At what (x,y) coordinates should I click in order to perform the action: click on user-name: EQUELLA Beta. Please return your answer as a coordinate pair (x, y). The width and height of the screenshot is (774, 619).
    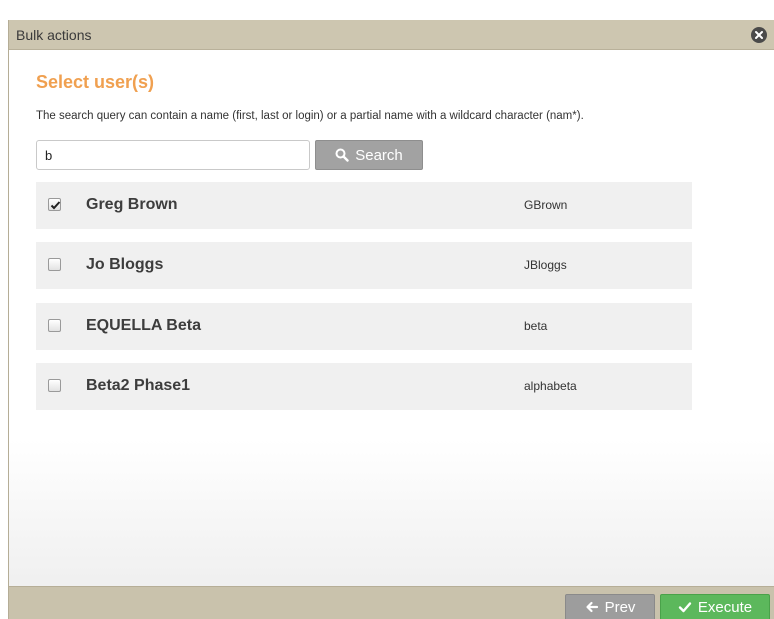
    Looking at the image, I should click on (143, 325).